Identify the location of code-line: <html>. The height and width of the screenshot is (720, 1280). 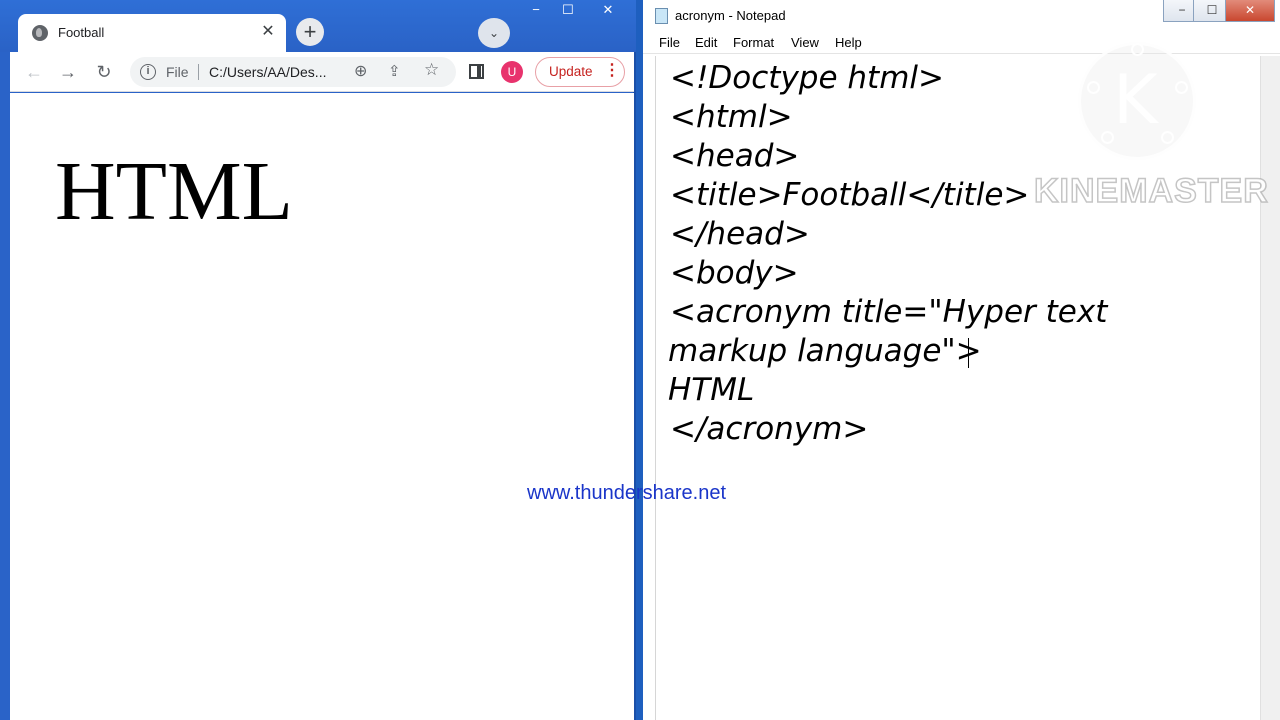
(731, 117).